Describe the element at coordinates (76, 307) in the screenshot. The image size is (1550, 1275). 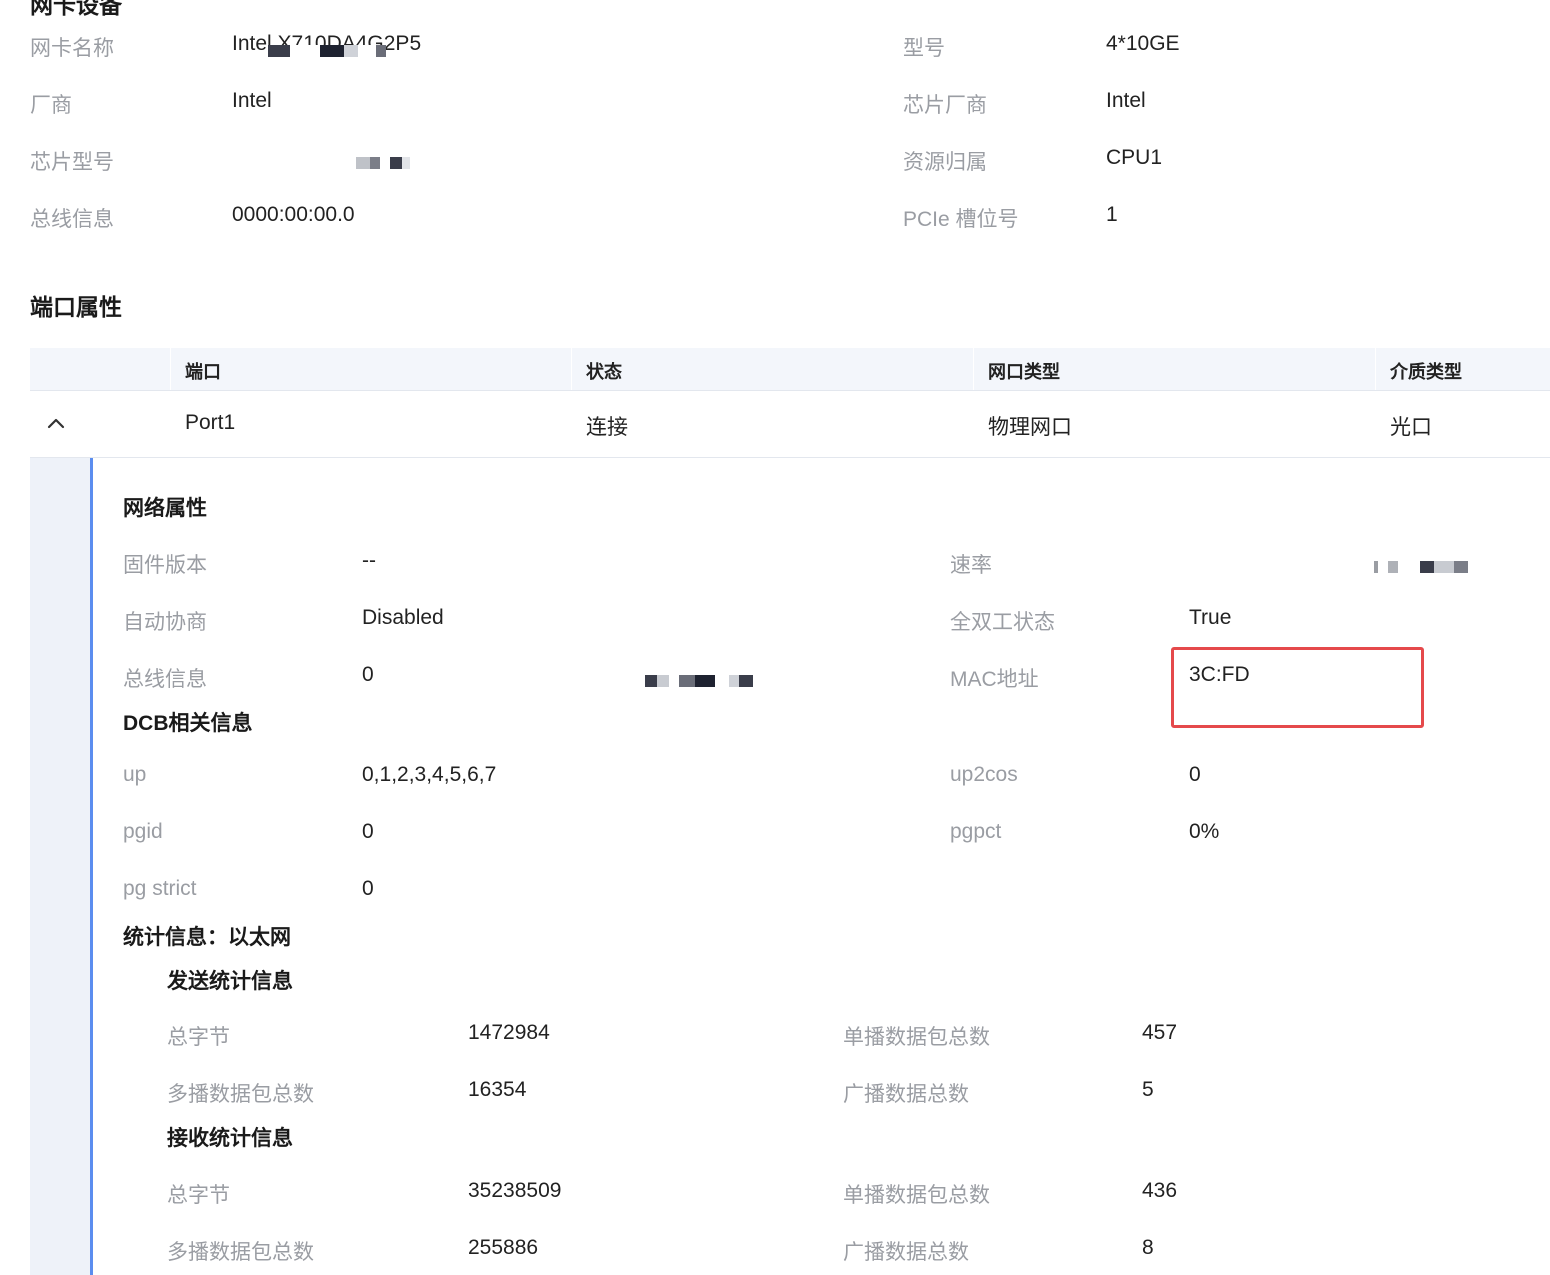
I see `section-title-ports: 端口属性` at that location.